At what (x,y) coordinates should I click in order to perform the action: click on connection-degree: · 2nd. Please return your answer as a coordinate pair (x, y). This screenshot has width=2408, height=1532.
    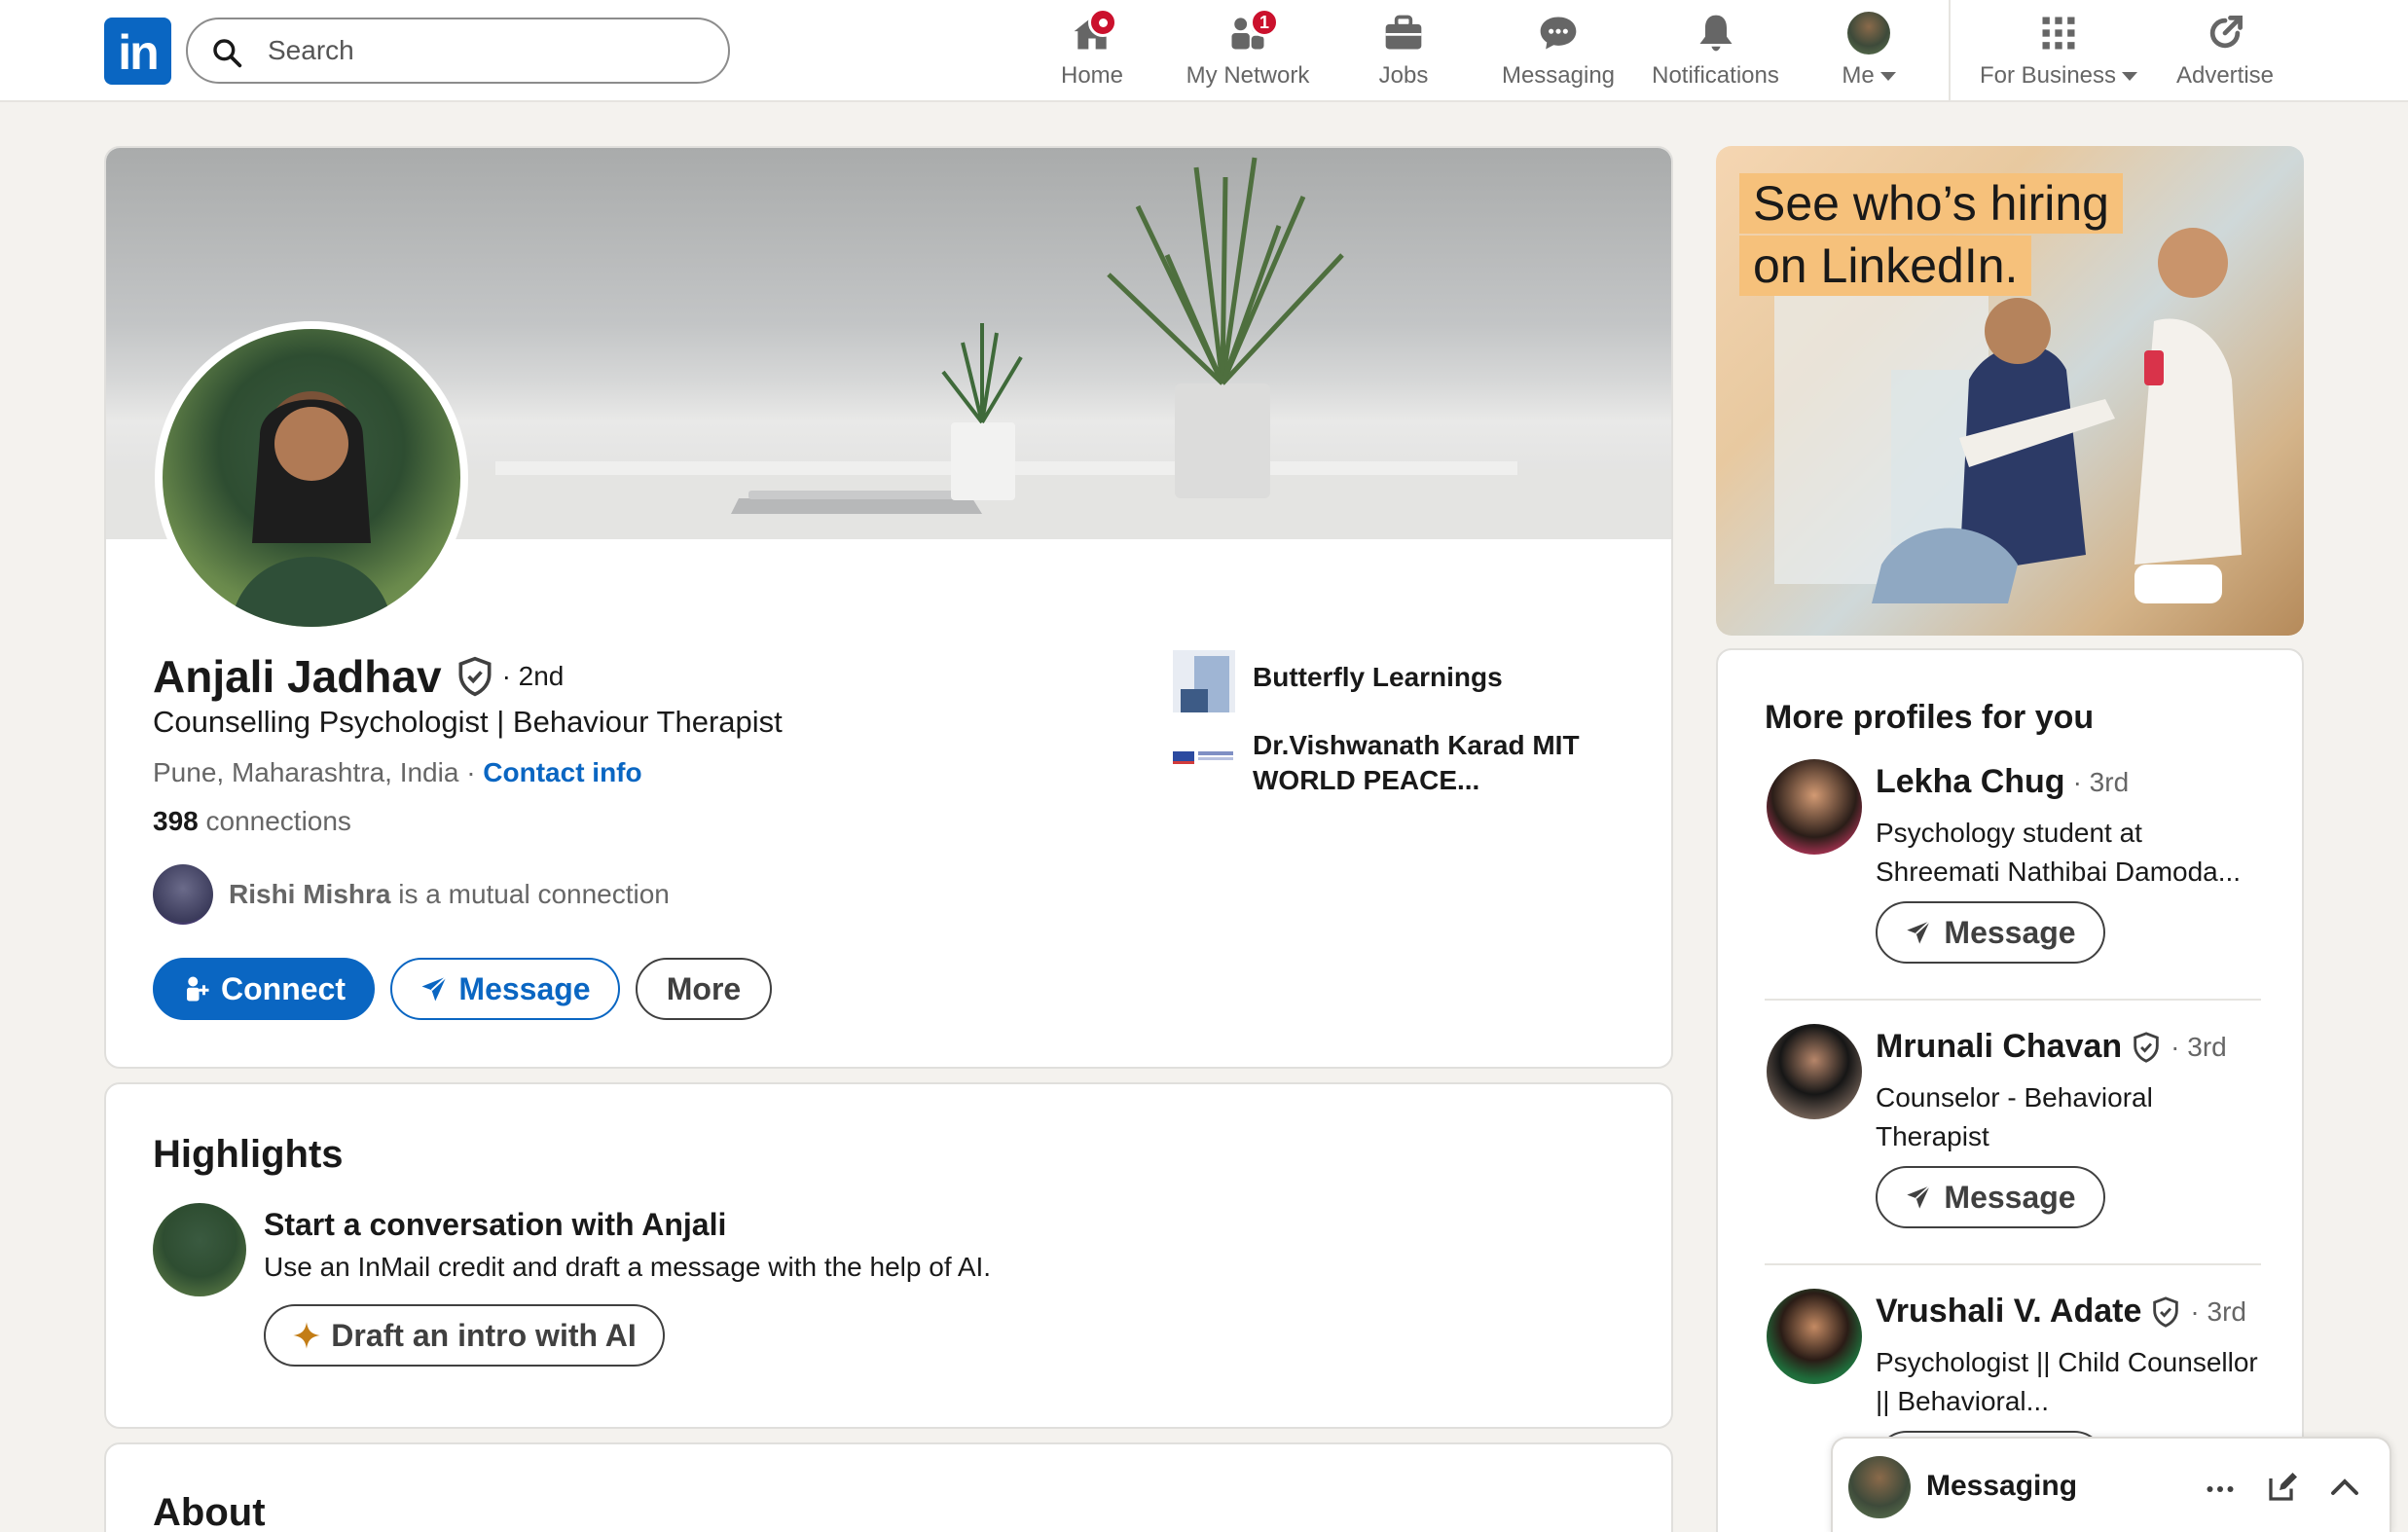
    Looking at the image, I should click on (533, 676).